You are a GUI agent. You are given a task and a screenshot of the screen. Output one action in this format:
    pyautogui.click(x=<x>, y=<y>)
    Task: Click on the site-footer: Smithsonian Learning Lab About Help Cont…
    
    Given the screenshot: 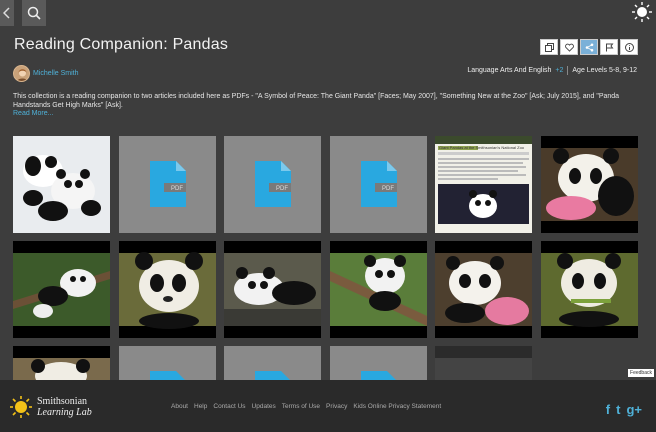 What is the action you would take?
    pyautogui.click(x=328, y=406)
    